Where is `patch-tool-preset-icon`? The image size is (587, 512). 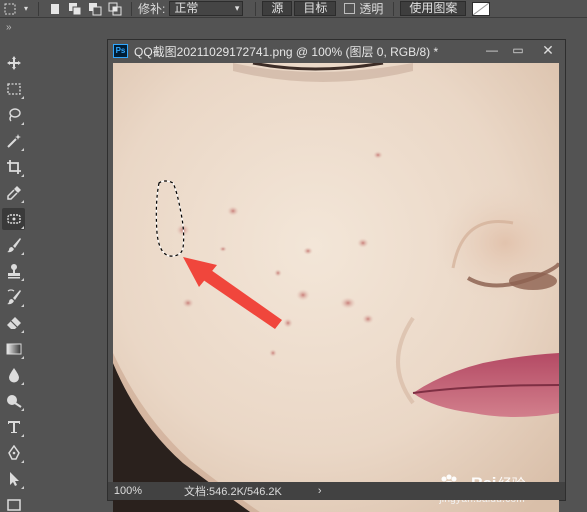 patch-tool-preset-icon is located at coordinates (10, 9).